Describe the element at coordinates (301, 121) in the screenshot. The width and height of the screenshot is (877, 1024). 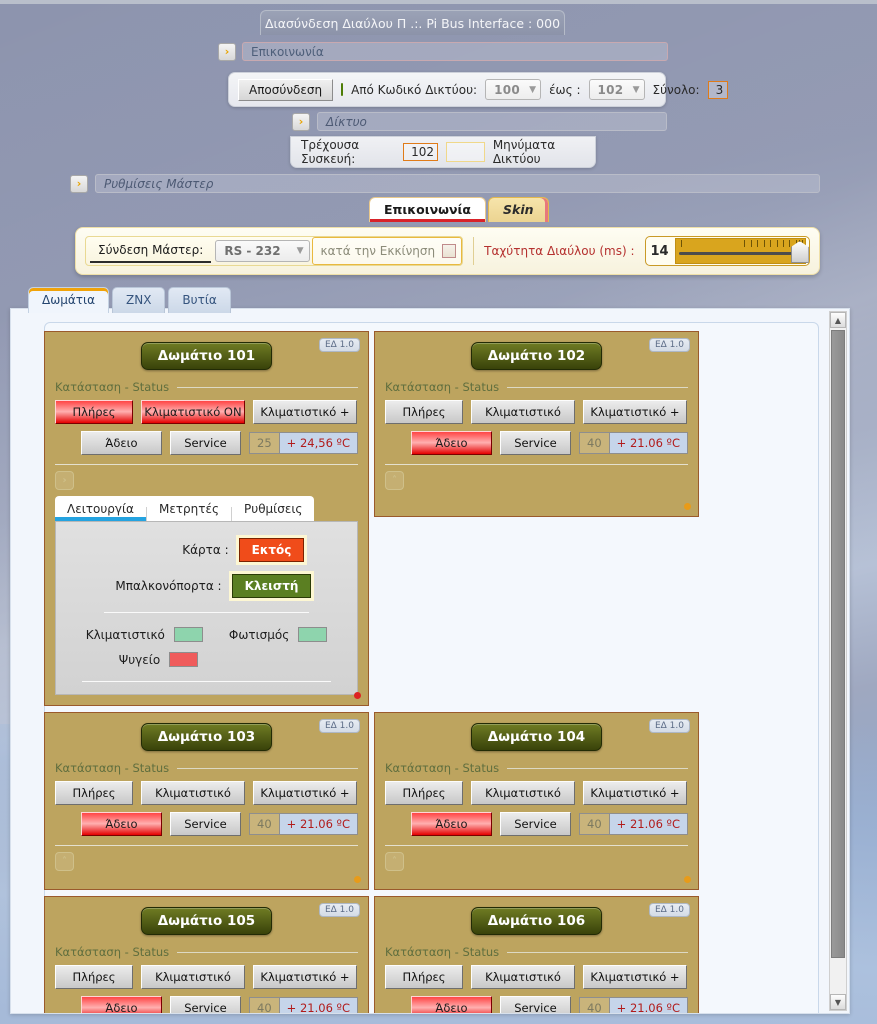
I see `network-expand-icon: ›` at that location.